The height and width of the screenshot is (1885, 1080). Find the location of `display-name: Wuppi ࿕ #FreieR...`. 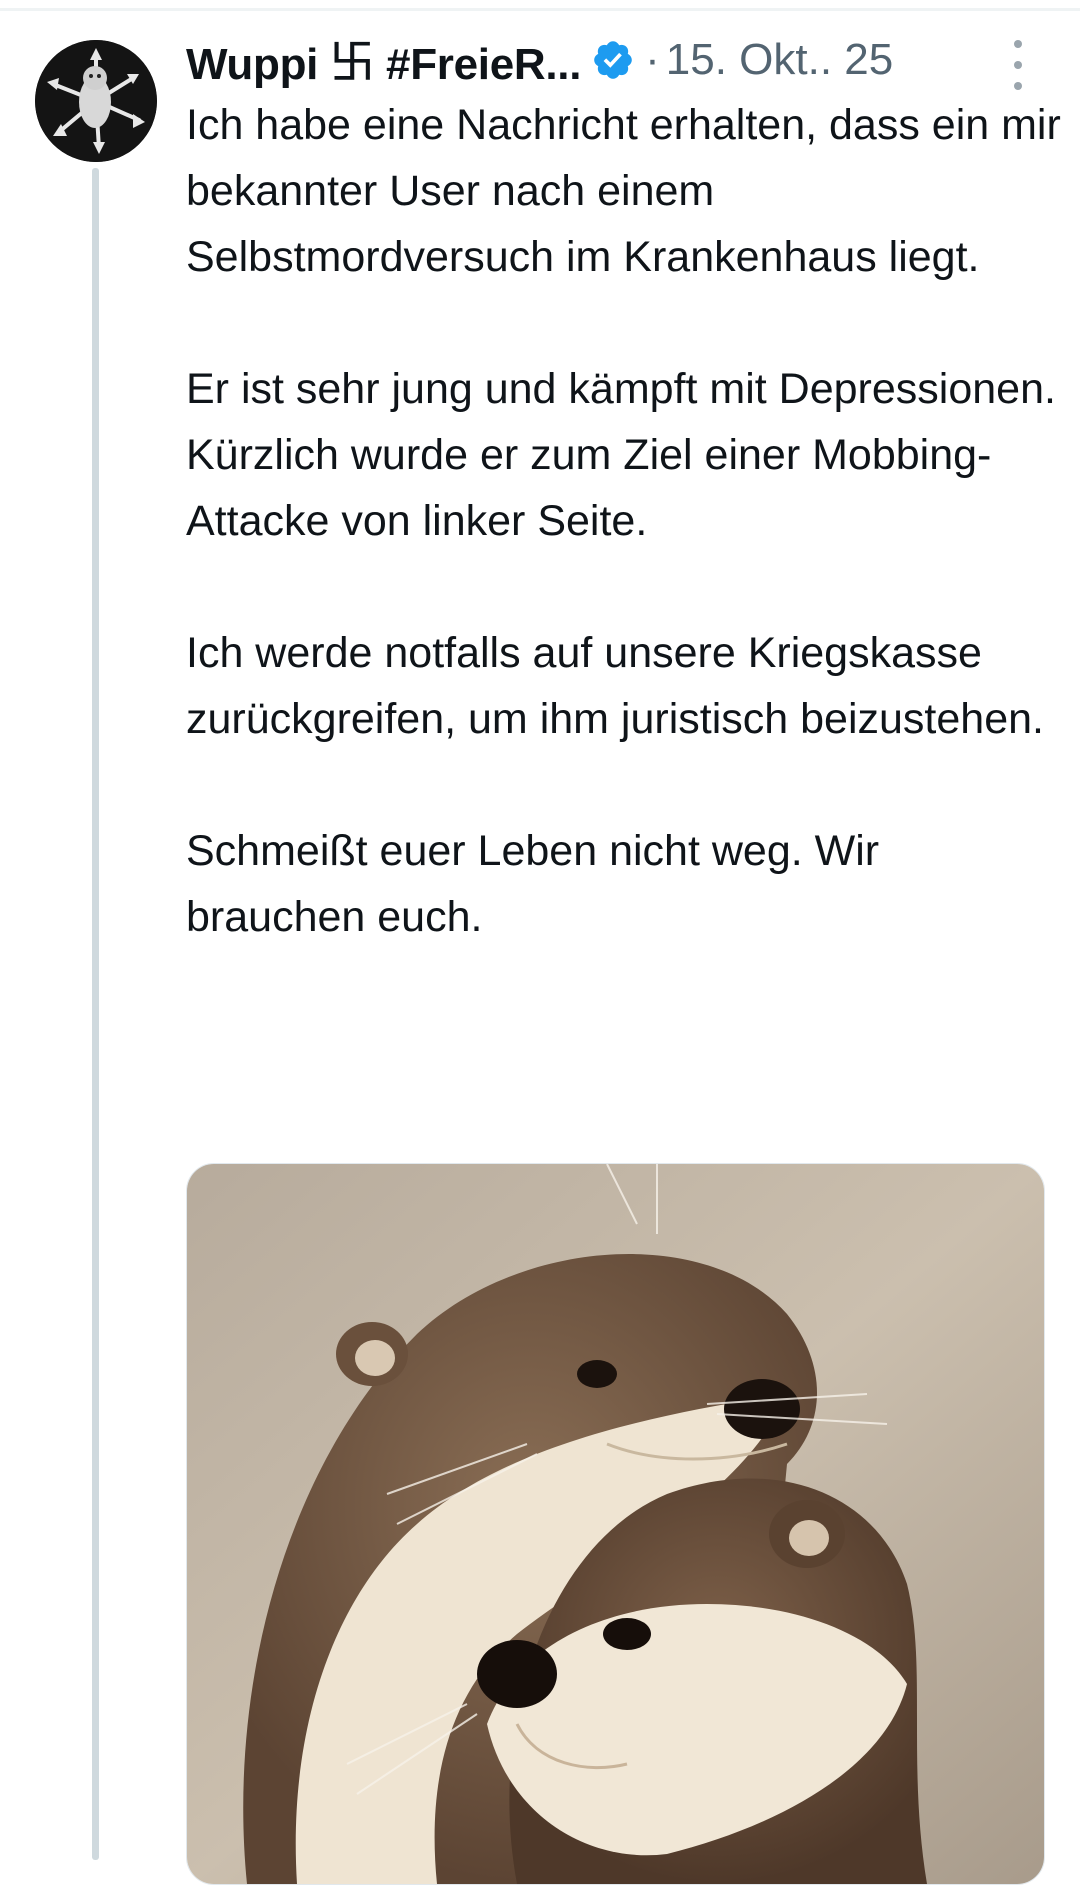

display-name: Wuppi ࿕ #FreieR... is located at coordinates (383, 60).